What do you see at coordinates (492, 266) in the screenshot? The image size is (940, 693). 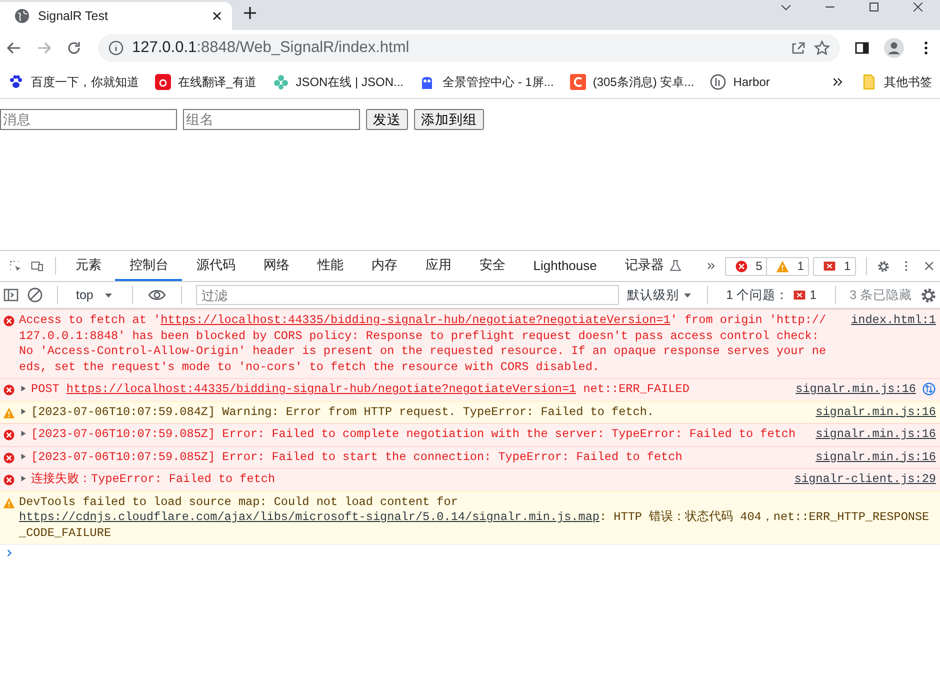 I see `devtools-tab: 安全` at bounding box center [492, 266].